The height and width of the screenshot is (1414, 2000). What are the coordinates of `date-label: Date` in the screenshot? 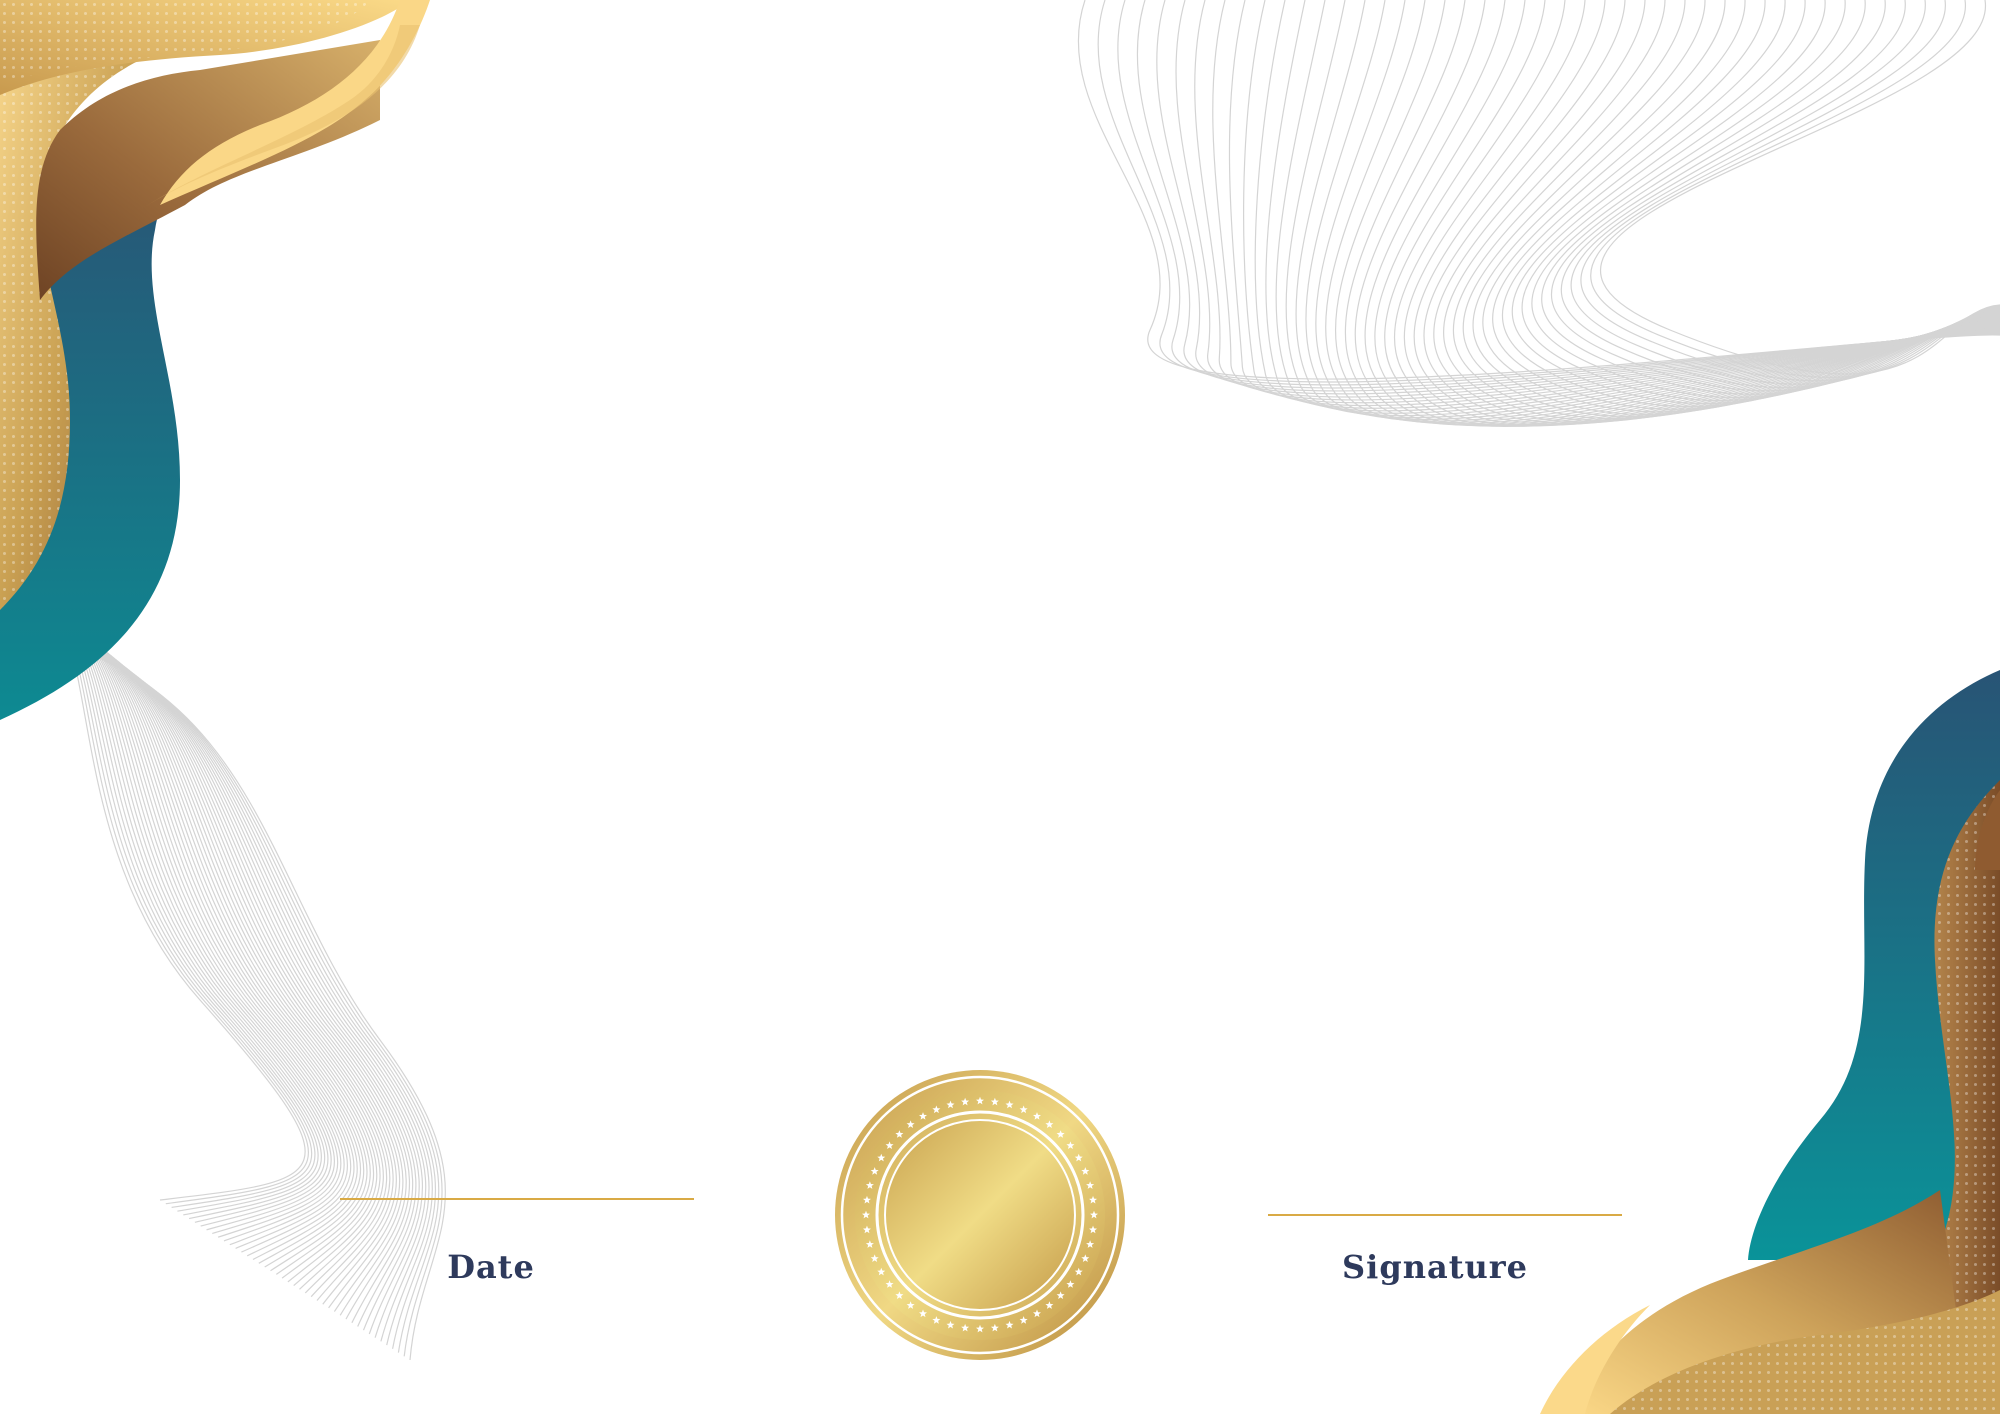 It's located at (491, 1267).